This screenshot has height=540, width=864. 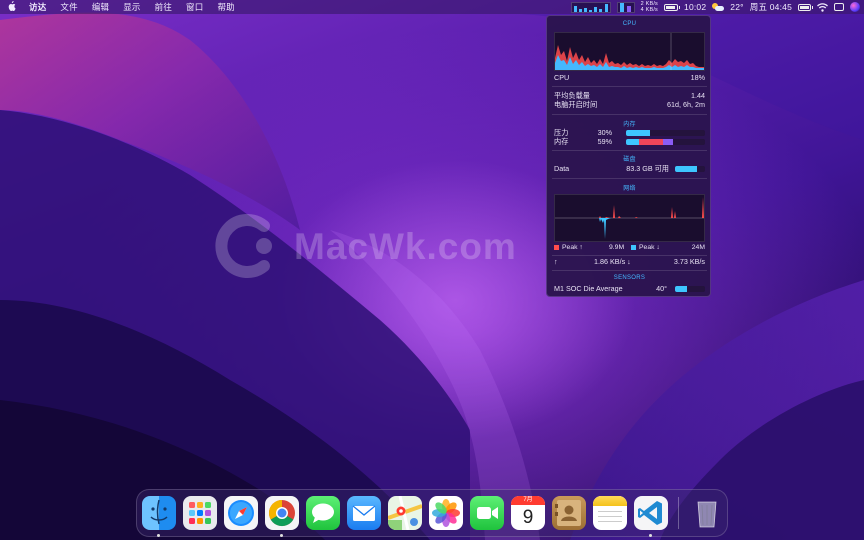 I want to click on cpu-usage-row: CPU 18%, so click(x=629, y=78).